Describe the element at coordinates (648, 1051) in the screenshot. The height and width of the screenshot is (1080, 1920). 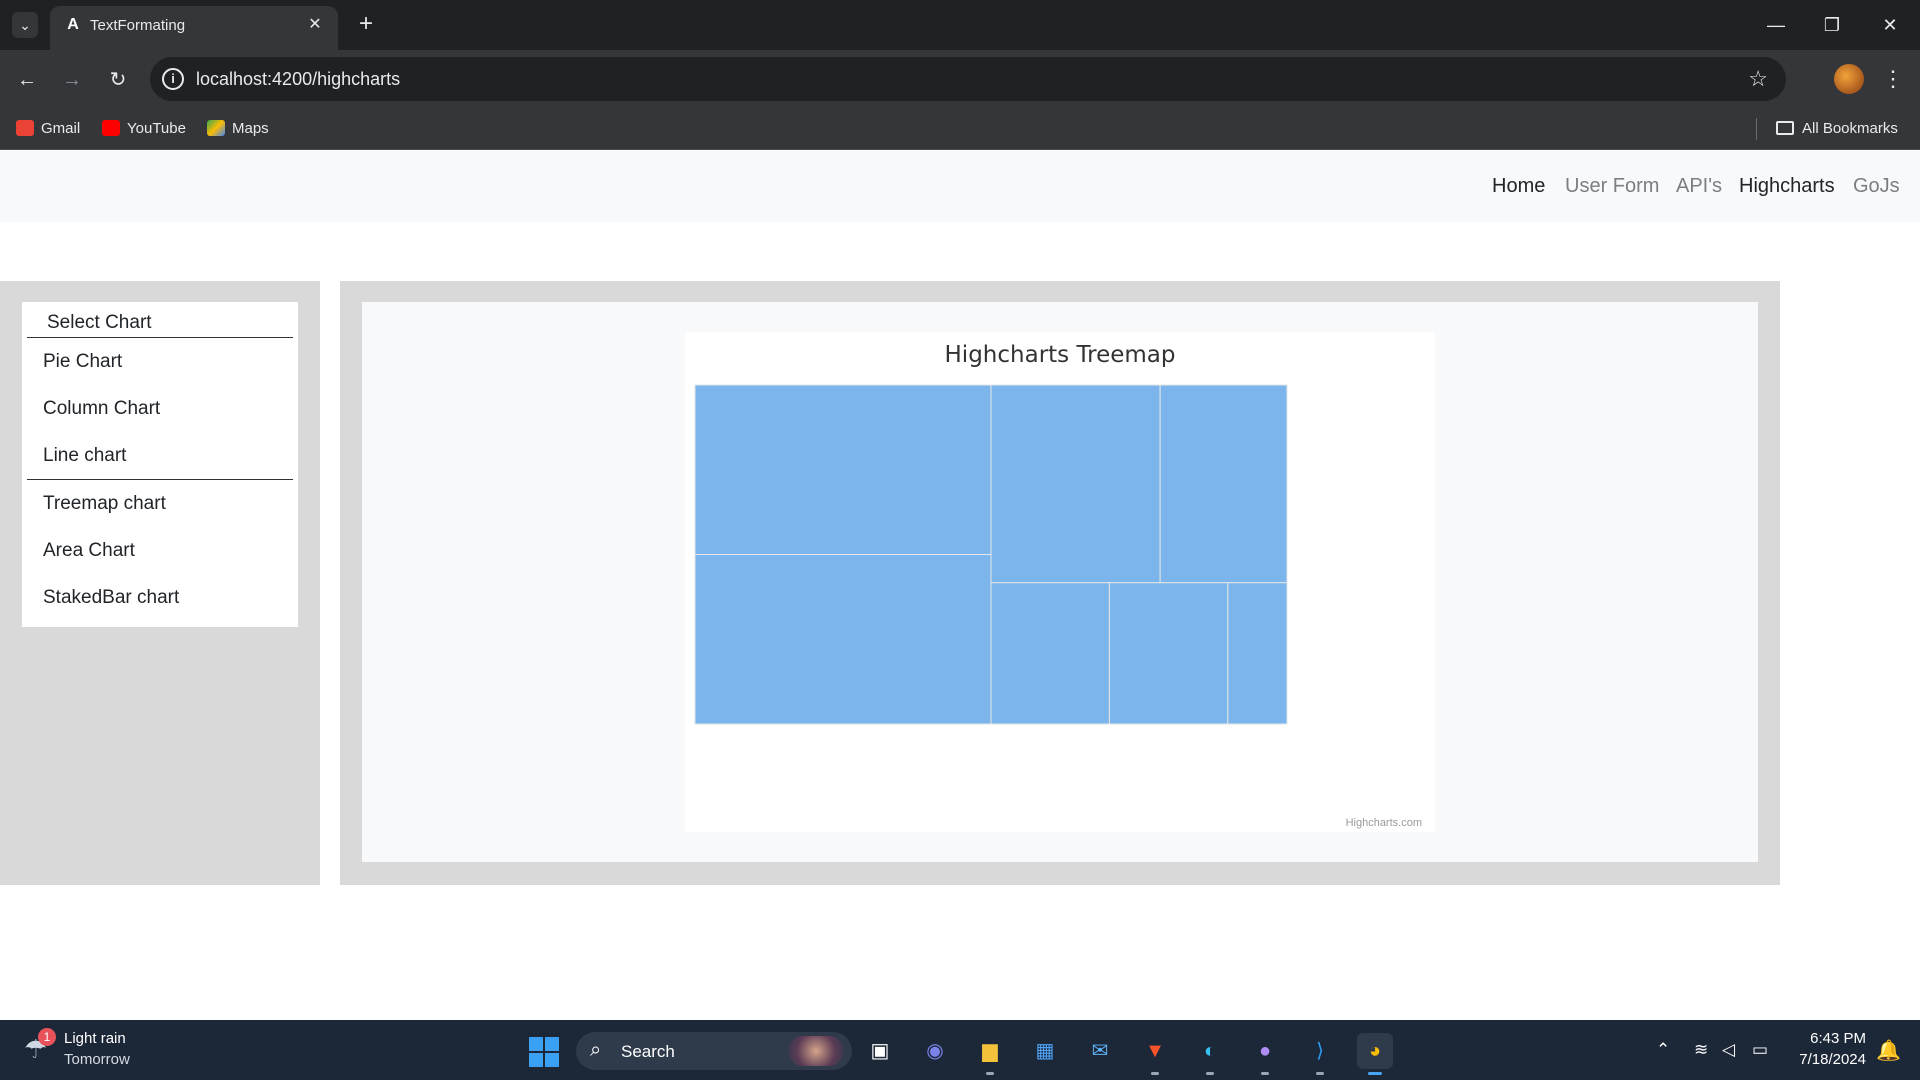
I see `search-placeholder: Search` at that location.